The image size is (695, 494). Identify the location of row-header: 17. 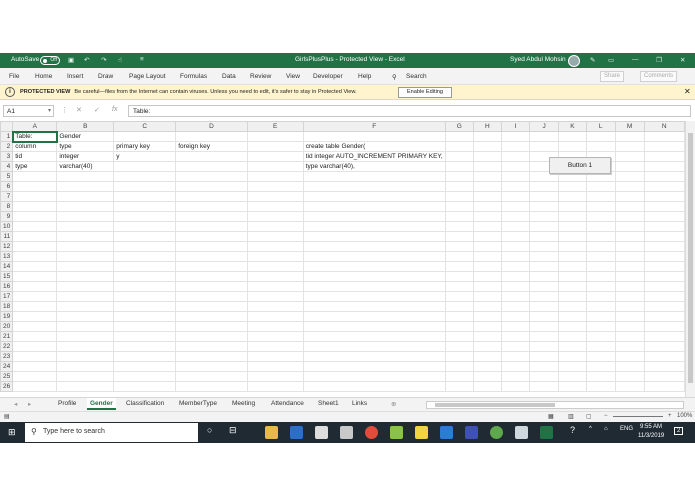
(7, 296).